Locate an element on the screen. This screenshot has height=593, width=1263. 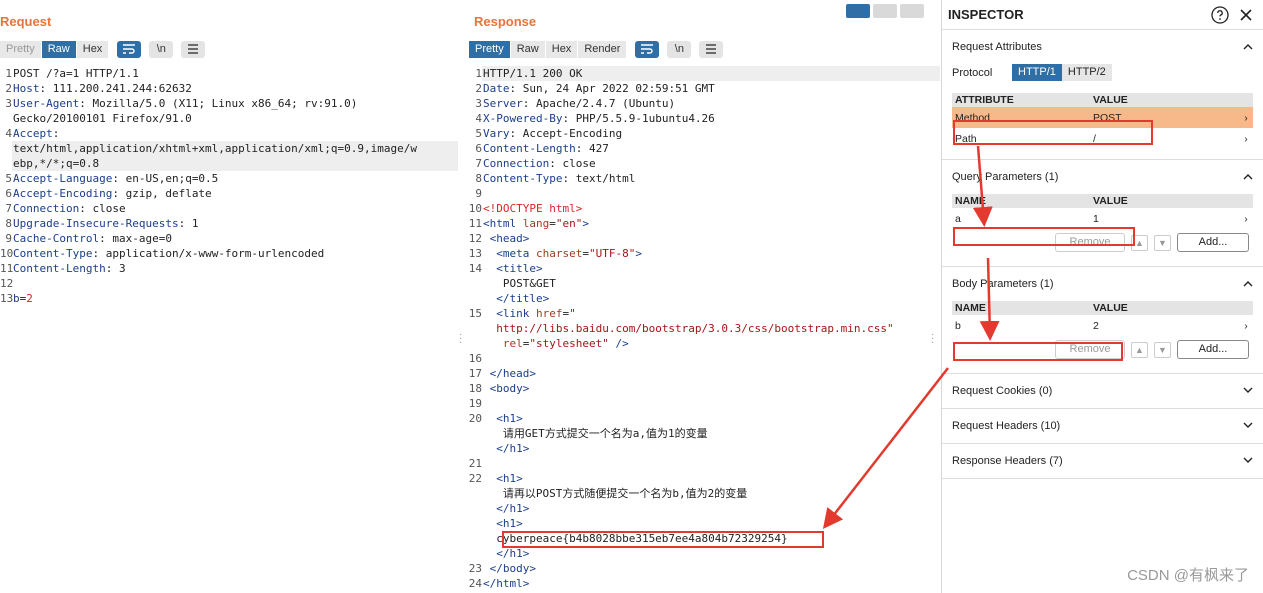
help-icon is located at coordinates (1220, 14).